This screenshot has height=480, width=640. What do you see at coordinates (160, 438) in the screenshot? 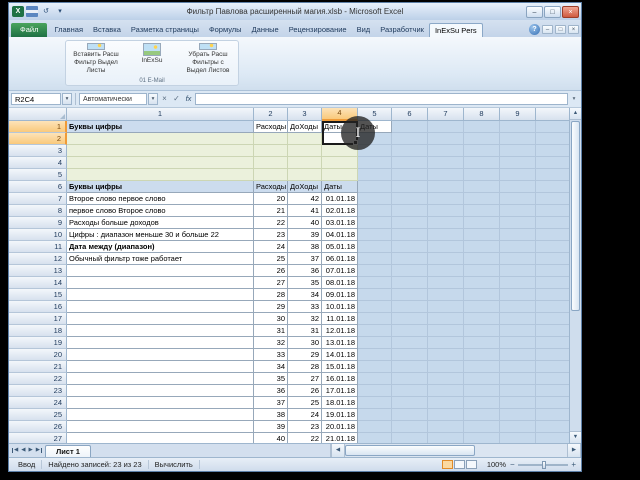
I see `cell-r27c1` at bounding box center [160, 438].